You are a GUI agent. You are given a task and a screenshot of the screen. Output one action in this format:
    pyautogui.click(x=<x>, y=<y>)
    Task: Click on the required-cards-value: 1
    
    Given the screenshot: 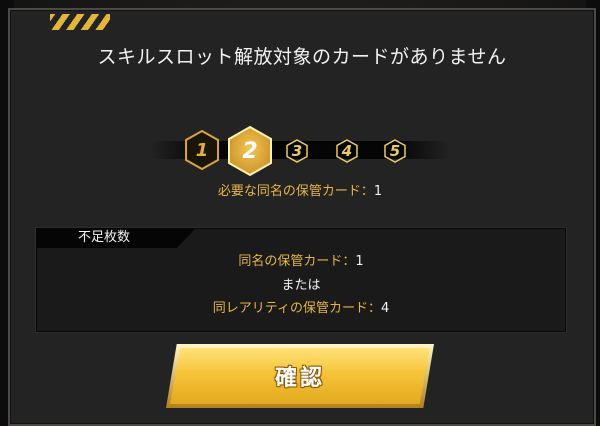 What is the action you would take?
    pyautogui.click(x=378, y=191)
    